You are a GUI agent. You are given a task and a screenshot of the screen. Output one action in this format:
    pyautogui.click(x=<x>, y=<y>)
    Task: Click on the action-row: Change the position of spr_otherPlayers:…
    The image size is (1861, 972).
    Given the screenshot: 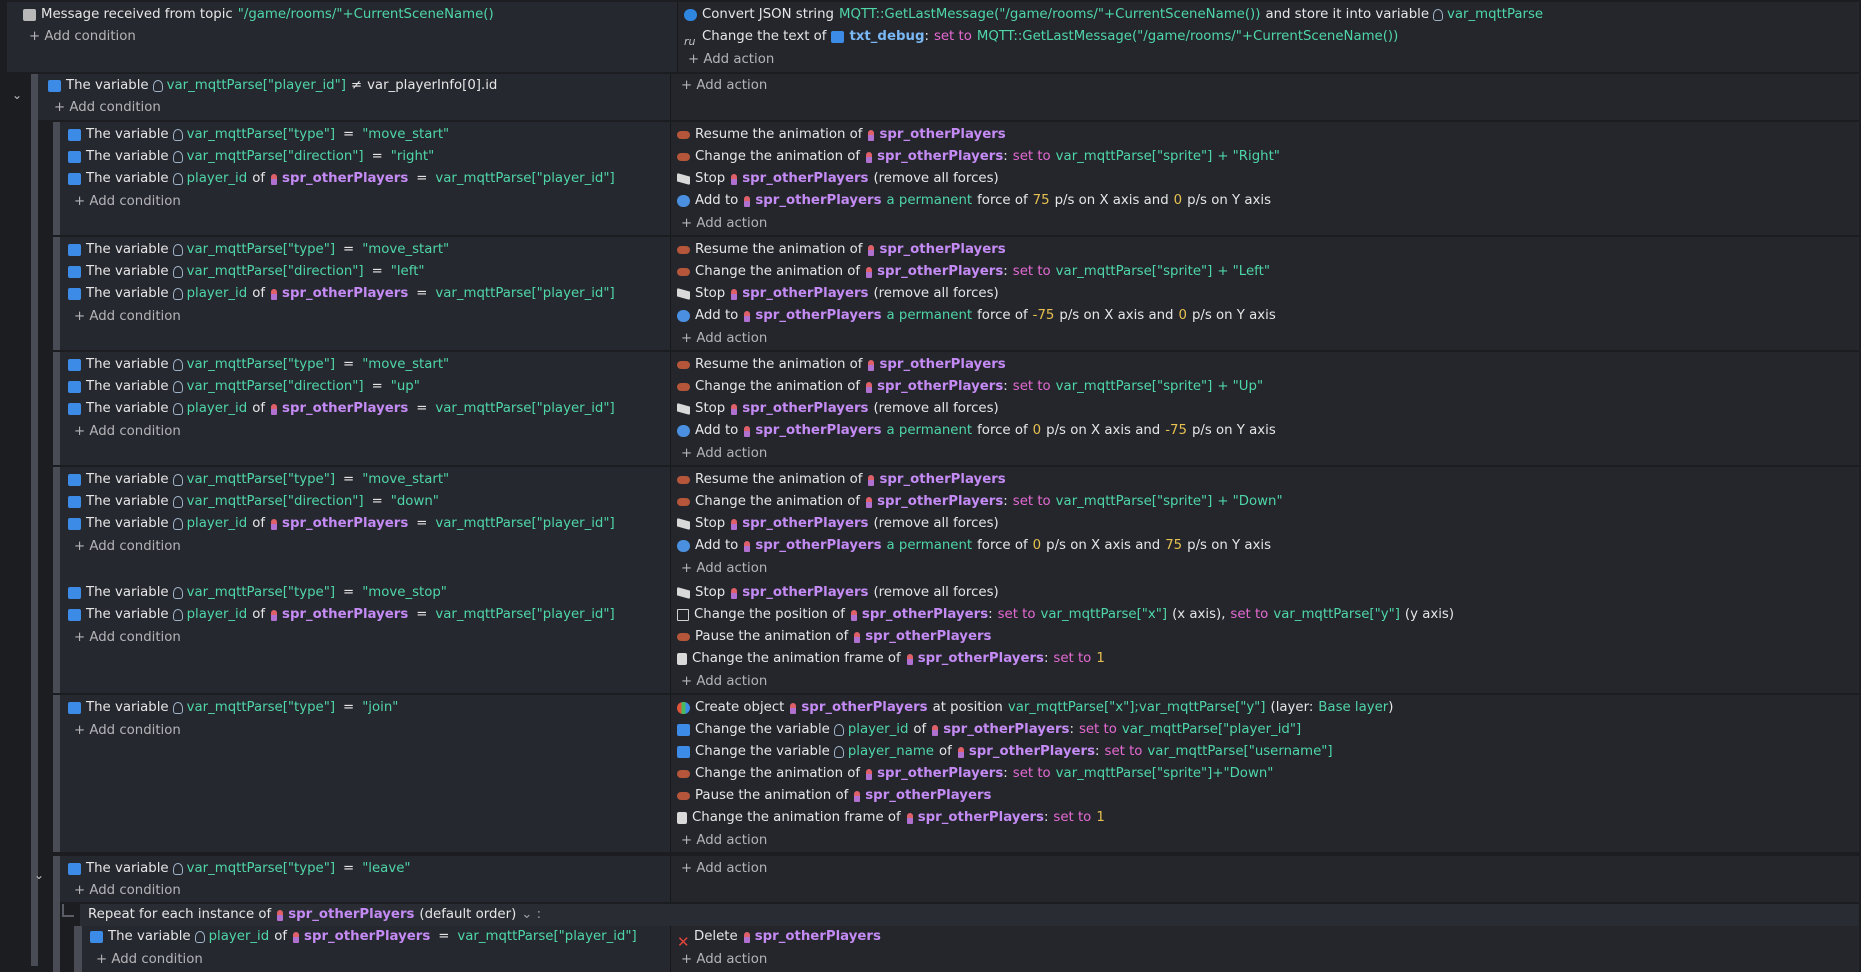 What is the action you would take?
    pyautogui.click(x=1065, y=615)
    